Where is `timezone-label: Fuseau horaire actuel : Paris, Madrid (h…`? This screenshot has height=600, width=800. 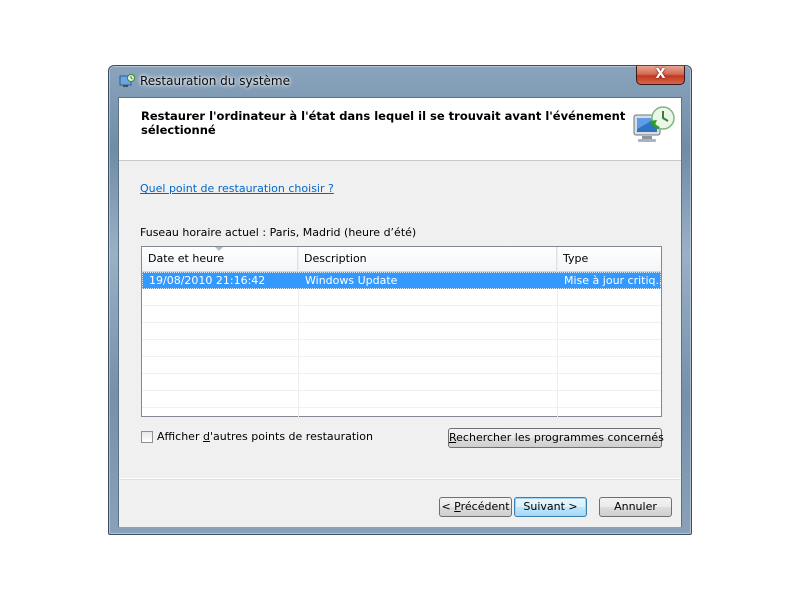
timezone-label: Fuseau horaire actuel : Paris, Madrid (h… is located at coordinates (278, 232).